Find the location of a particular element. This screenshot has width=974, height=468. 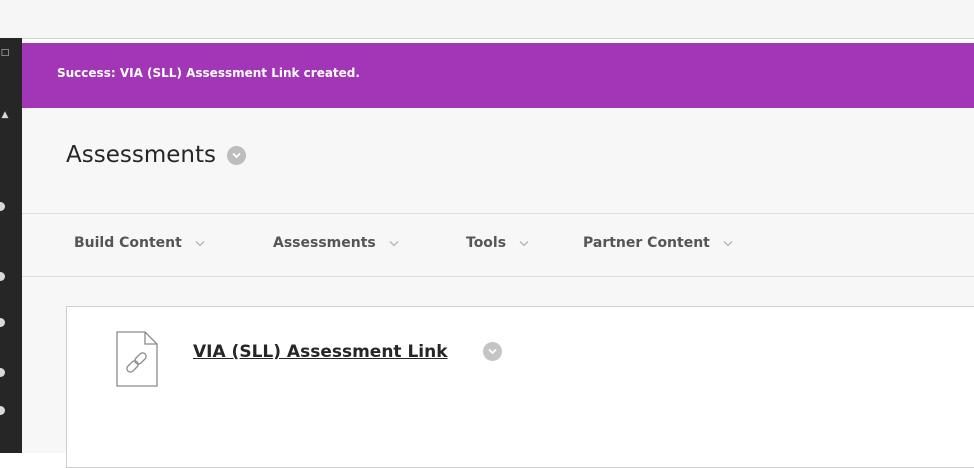

build-content-menu: Build Content is located at coordinates (139, 243).